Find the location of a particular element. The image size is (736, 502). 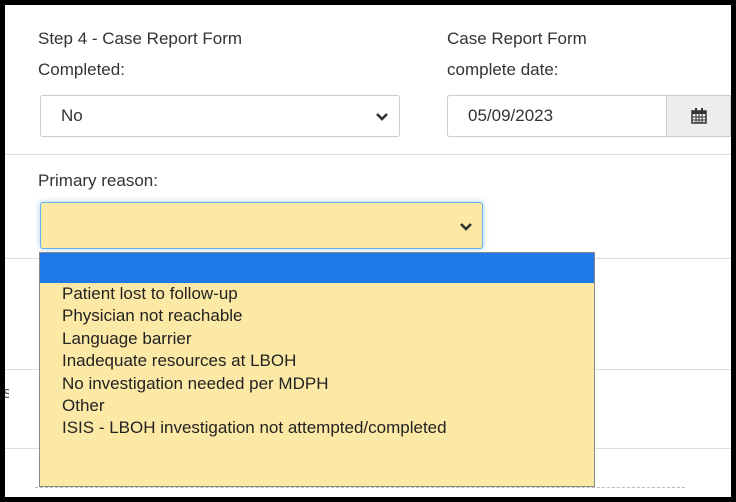

primary-reason-select is located at coordinates (261, 225).